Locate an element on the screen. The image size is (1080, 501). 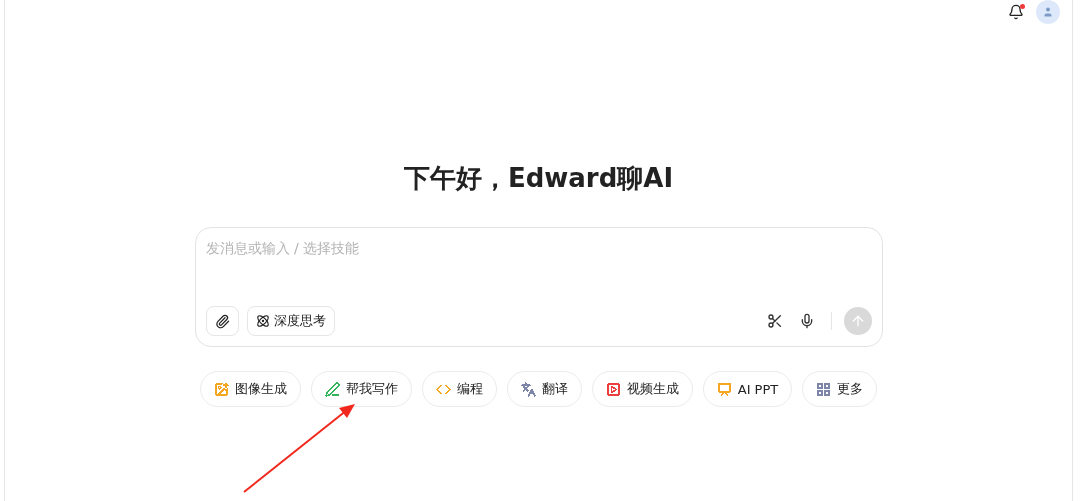
attach-button is located at coordinates (222, 321).